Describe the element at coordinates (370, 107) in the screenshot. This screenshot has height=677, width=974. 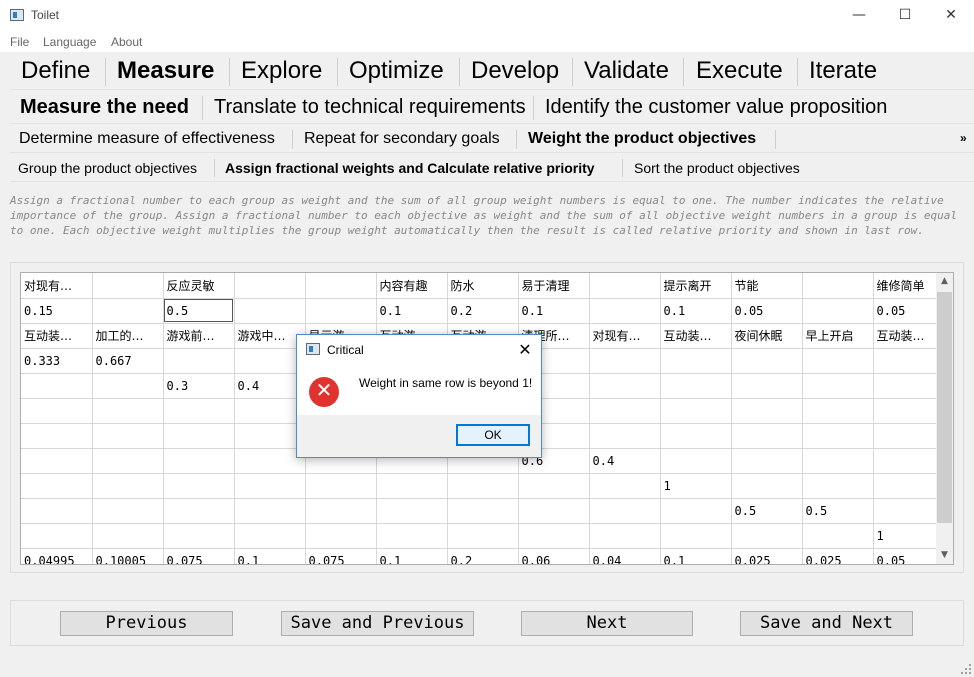
I see `tab-translate-requirements: Translate to technical requirements` at that location.